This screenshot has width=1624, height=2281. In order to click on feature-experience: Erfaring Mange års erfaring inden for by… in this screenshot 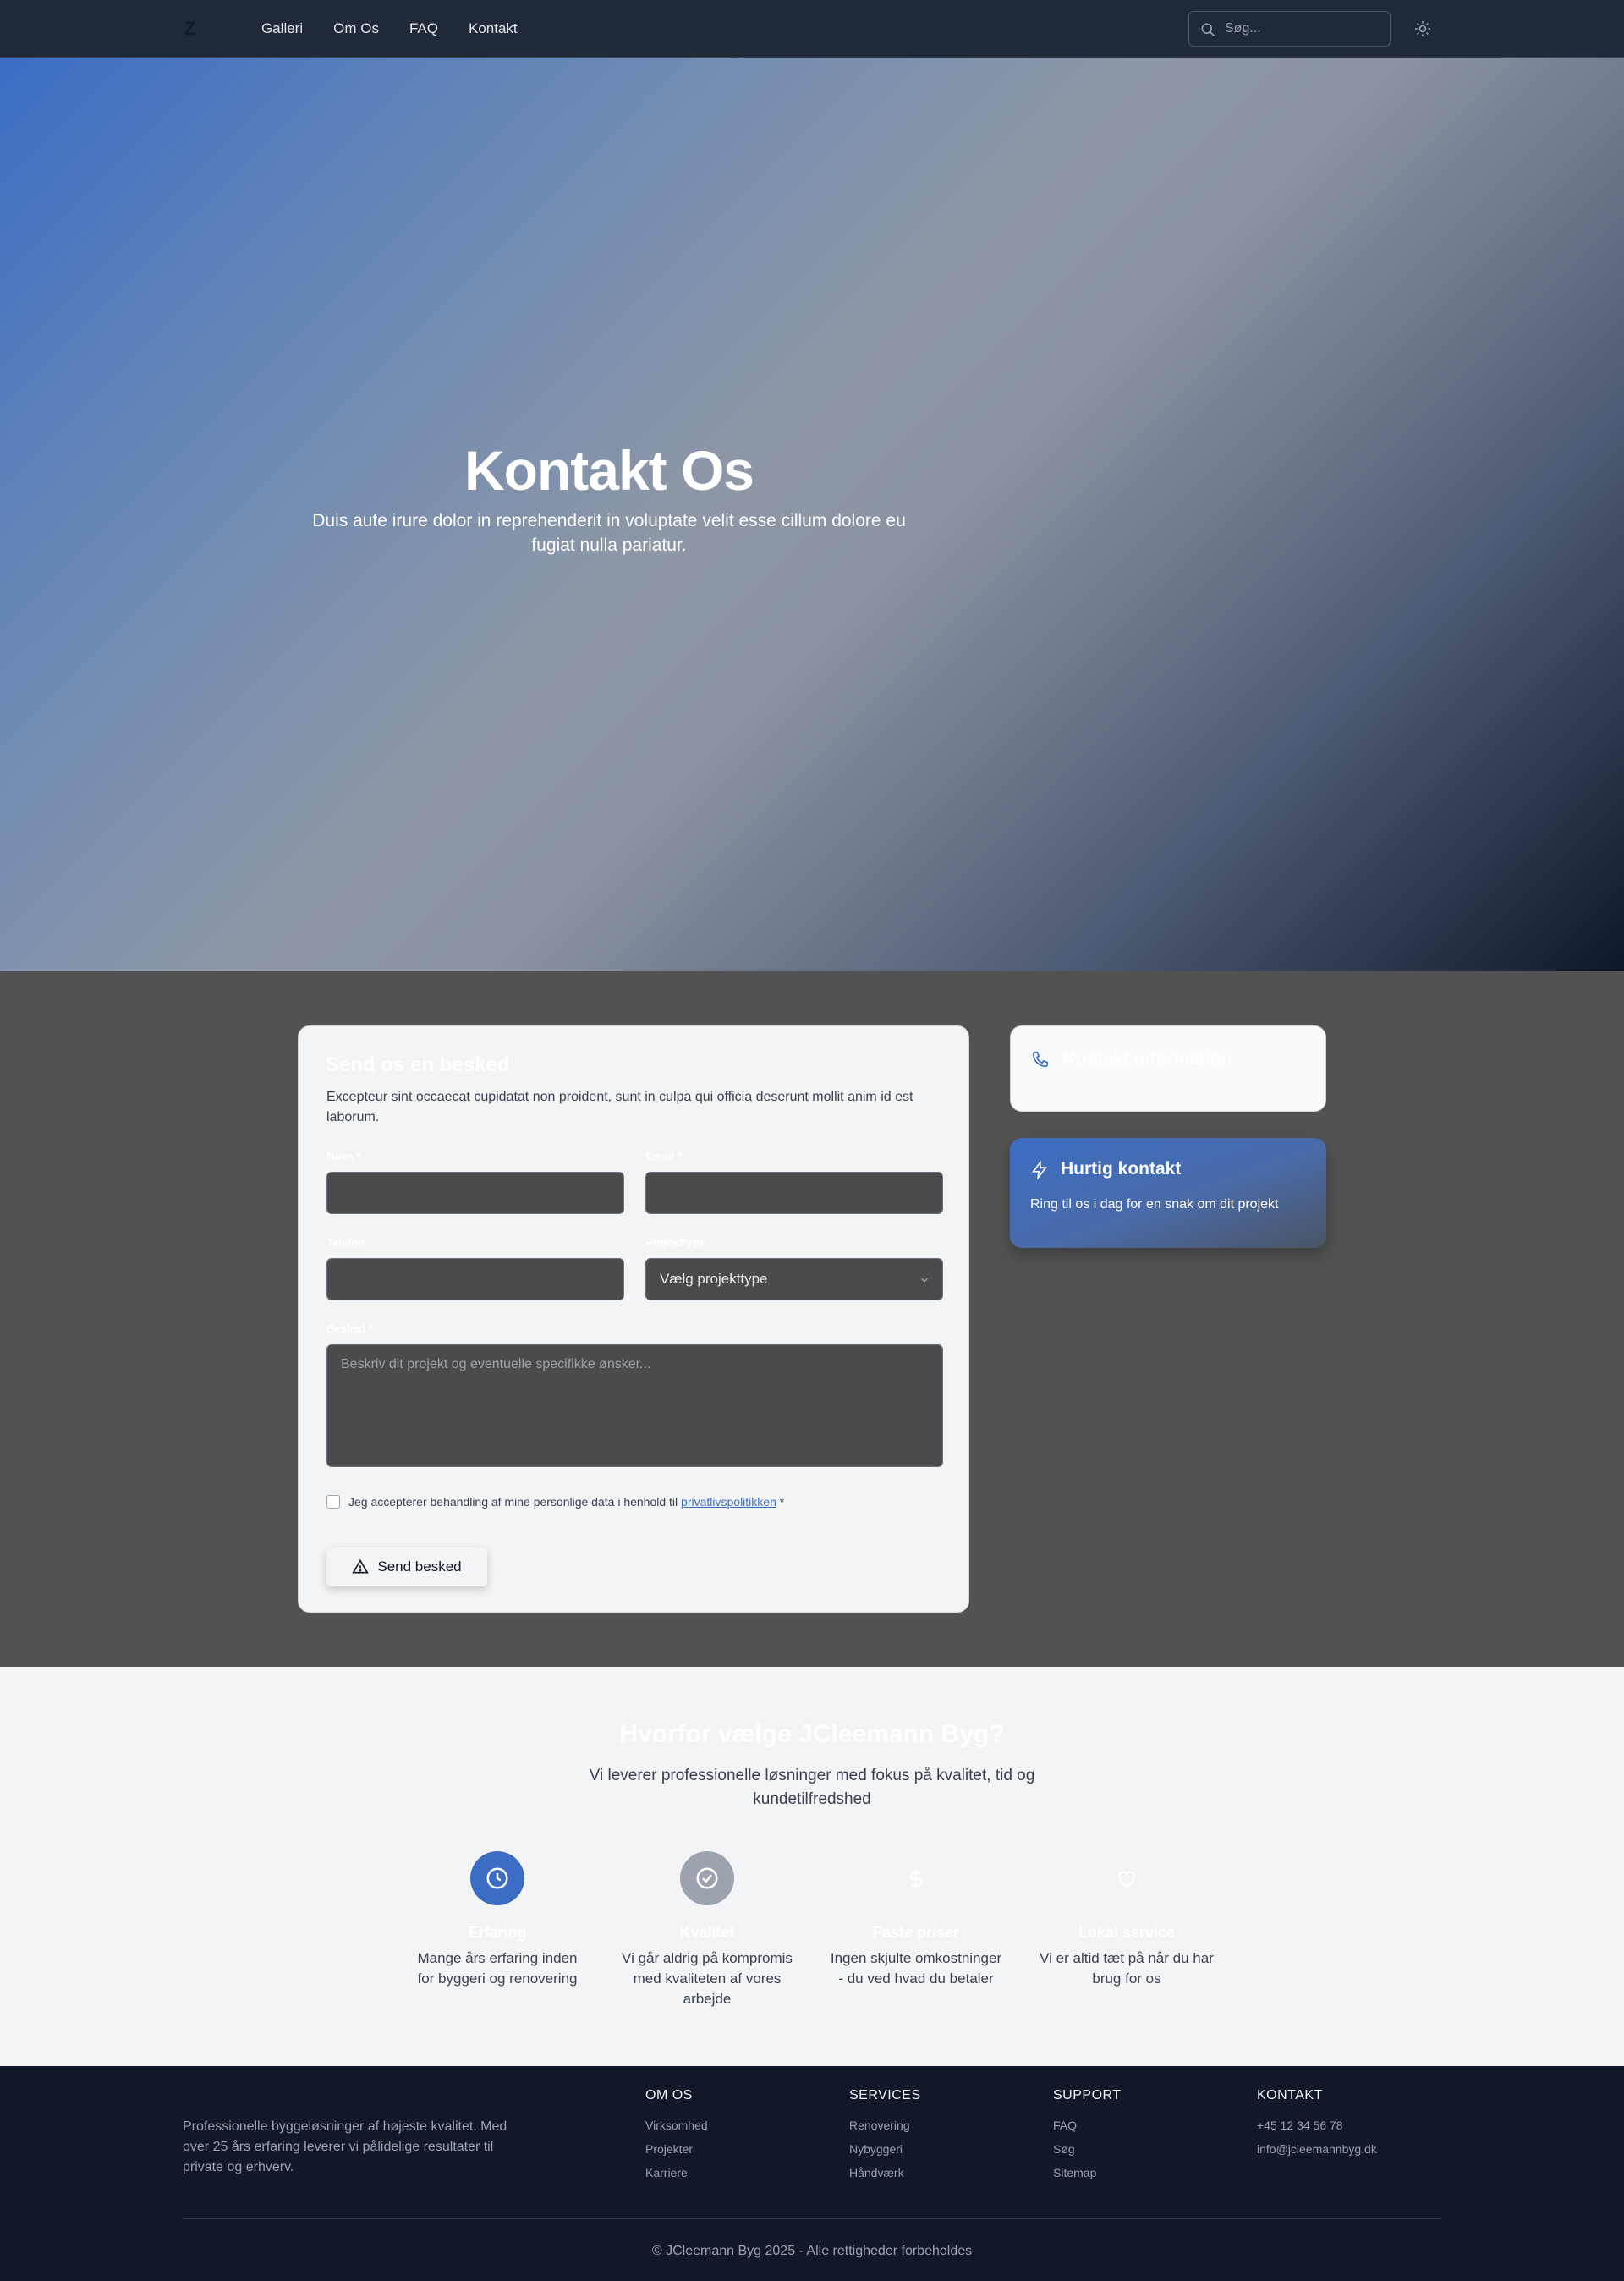, I will do `click(498, 1920)`.